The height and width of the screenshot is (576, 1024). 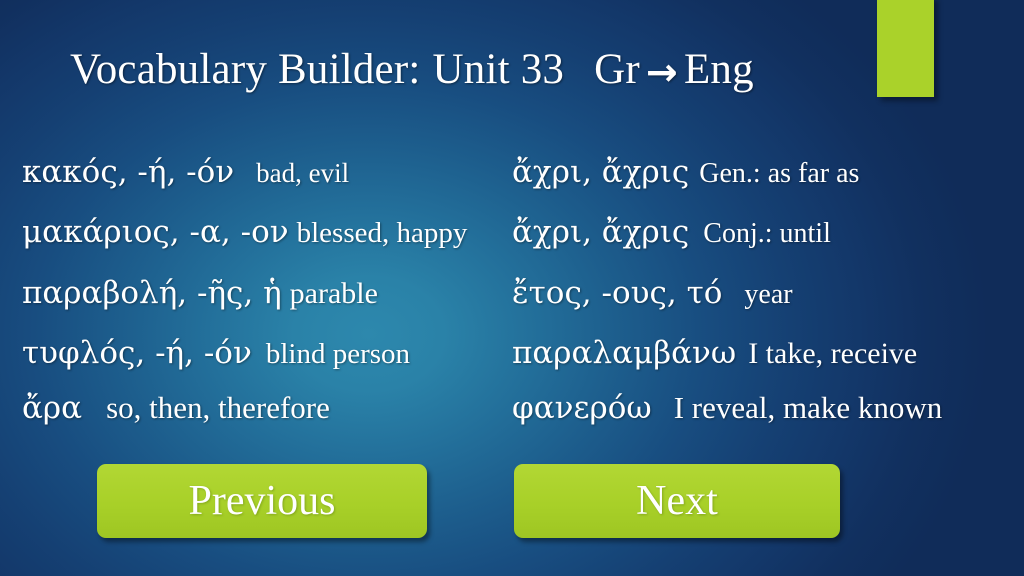 What do you see at coordinates (245, 69) in the screenshot?
I see `title-main: Vocabulary Builder:` at bounding box center [245, 69].